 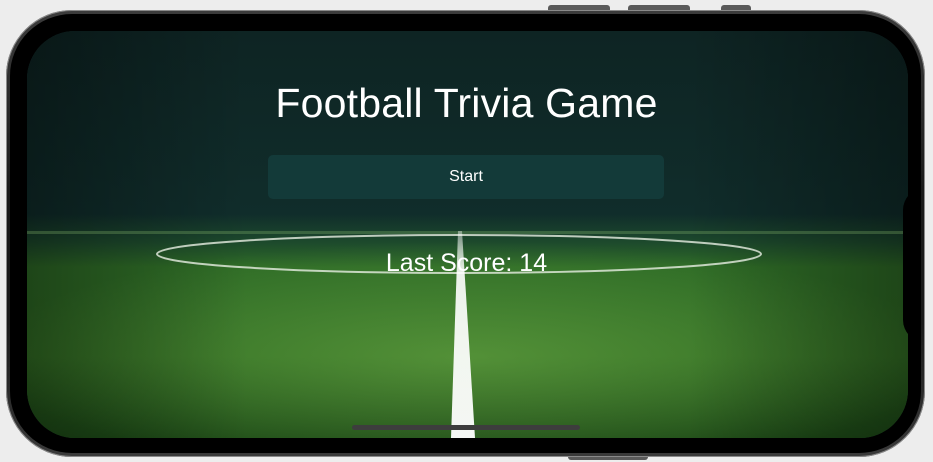 What do you see at coordinates (466, 263) in the screenshot?
I see `last-score-label: Last Score: 14` at bounding box center [466, 263].